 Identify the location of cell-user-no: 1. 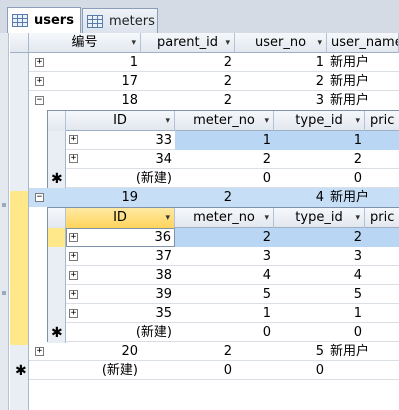
(281, 62).